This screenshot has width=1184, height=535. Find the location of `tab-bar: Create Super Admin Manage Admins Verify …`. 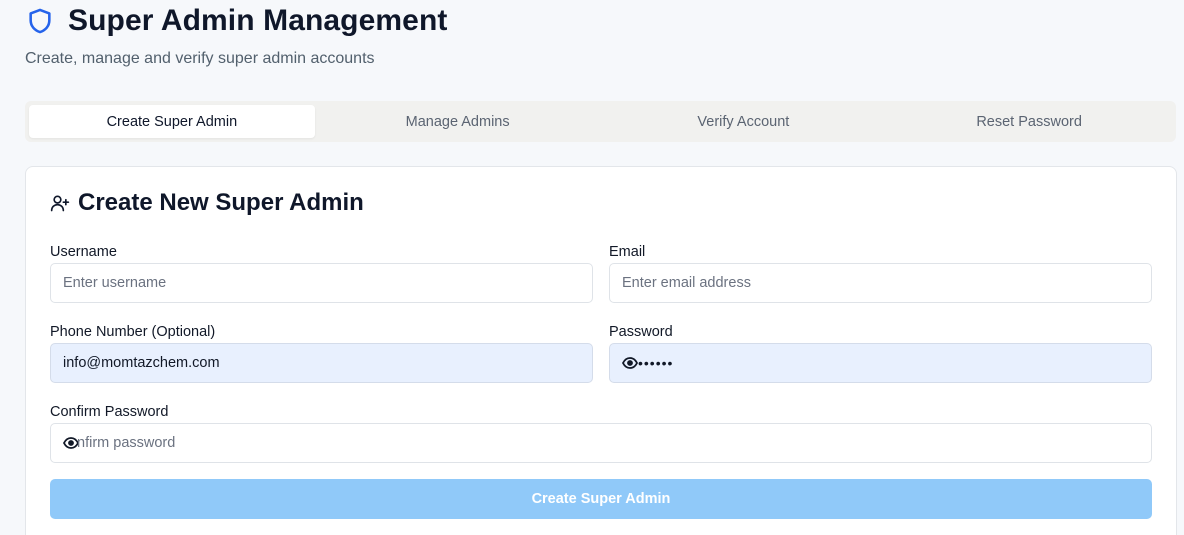

tab-bar: Create Super Admin Manage Admins Verify … is located at coordinates (600, 121).